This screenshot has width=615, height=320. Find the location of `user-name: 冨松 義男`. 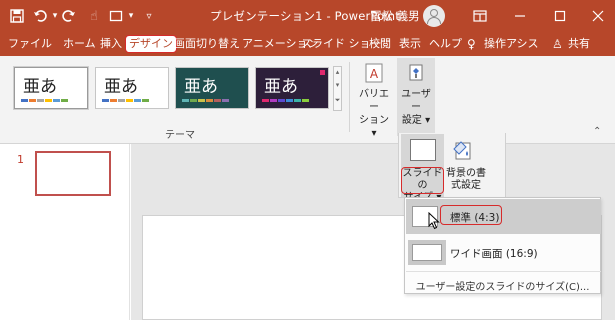

user-name: 冨松 義男 is located at coordinates (395, 16).